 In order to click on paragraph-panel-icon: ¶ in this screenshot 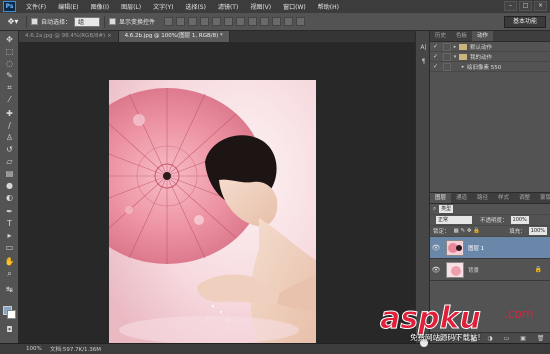, I will do `click(423, 62)`.